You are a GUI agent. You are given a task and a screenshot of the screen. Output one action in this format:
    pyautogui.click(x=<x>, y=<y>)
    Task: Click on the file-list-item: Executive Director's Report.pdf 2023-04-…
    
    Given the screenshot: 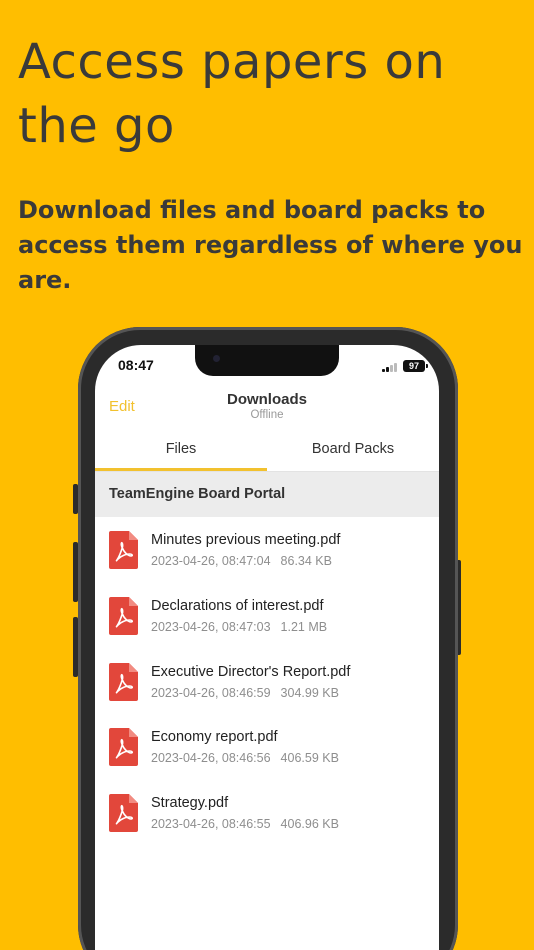 What is the action you would take?
    pyautogui.click(x=267, y=682)
    